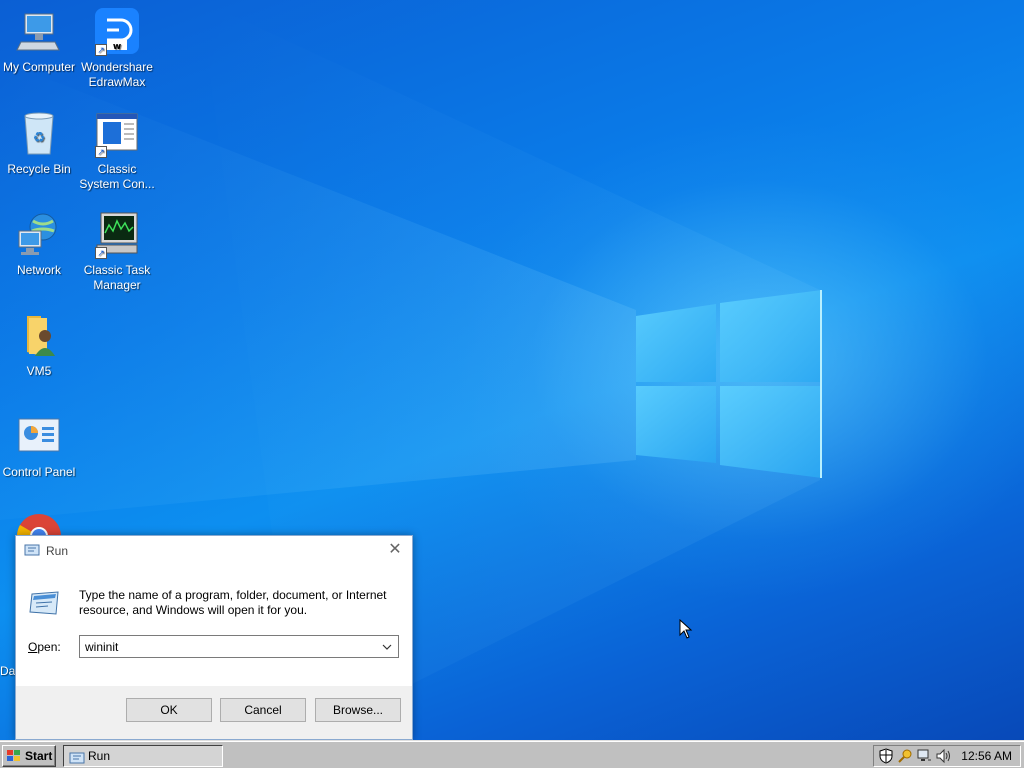 This screenshot has height=768, width=1024. I want to click on open-label-accelerator: O, so click(33, 647).